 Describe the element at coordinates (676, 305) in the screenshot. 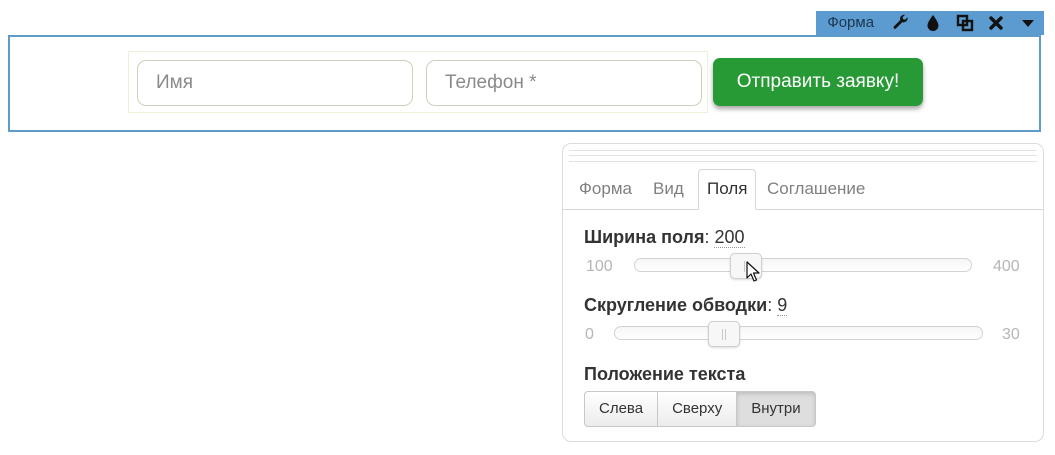

I see `border-radius-title: Скругление обводки` at that location.